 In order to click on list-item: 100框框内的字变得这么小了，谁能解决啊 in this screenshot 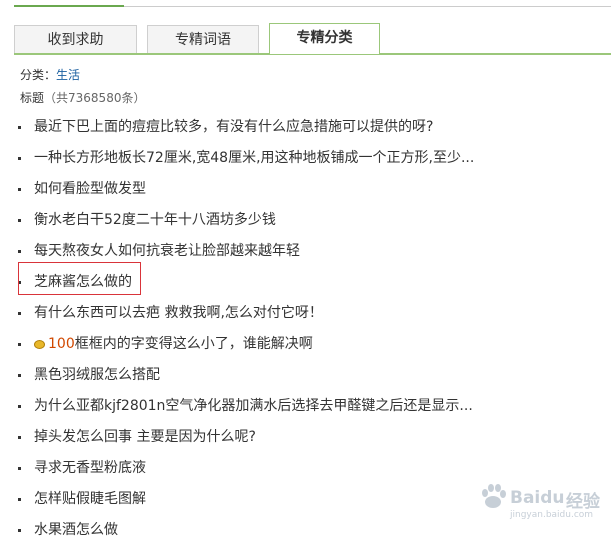, I will do `click(314, 344)`.